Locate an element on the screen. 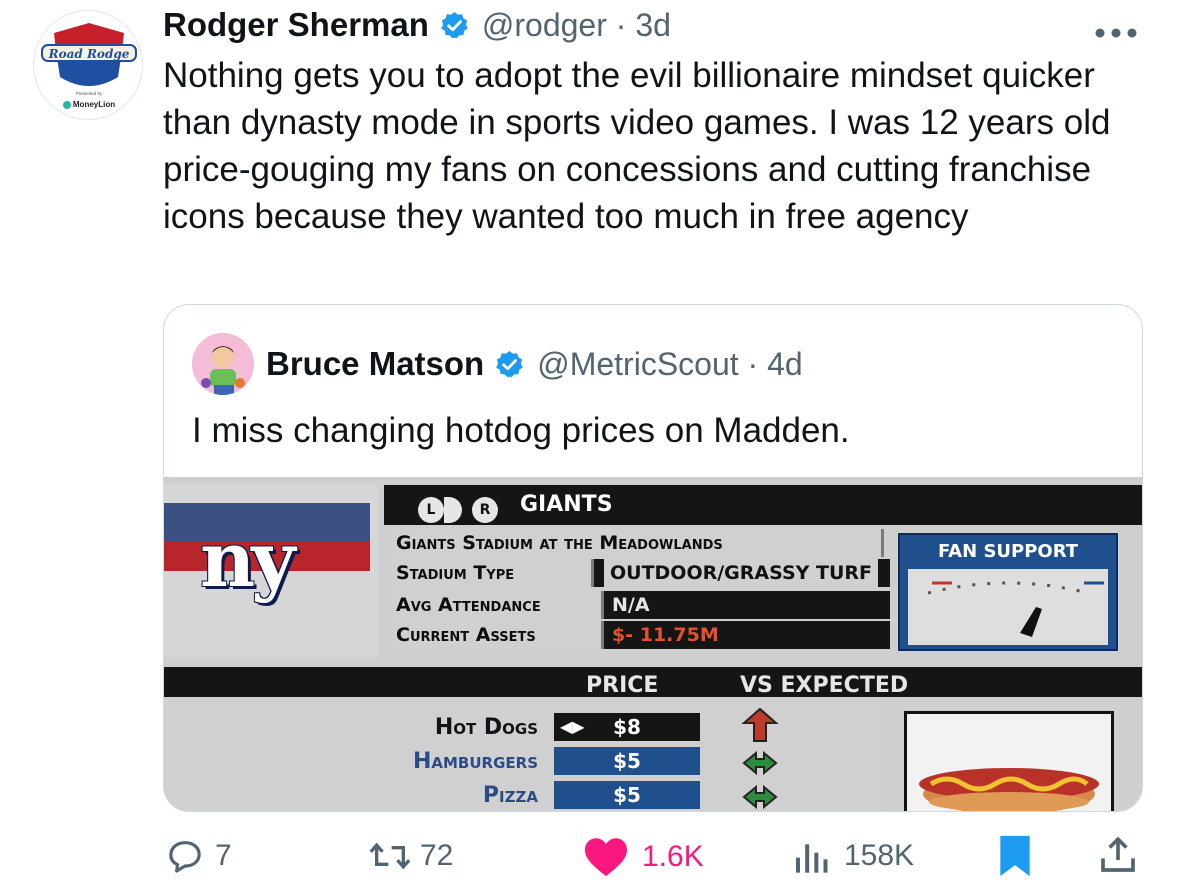  heart-icon is located at coordinates (606, 857).